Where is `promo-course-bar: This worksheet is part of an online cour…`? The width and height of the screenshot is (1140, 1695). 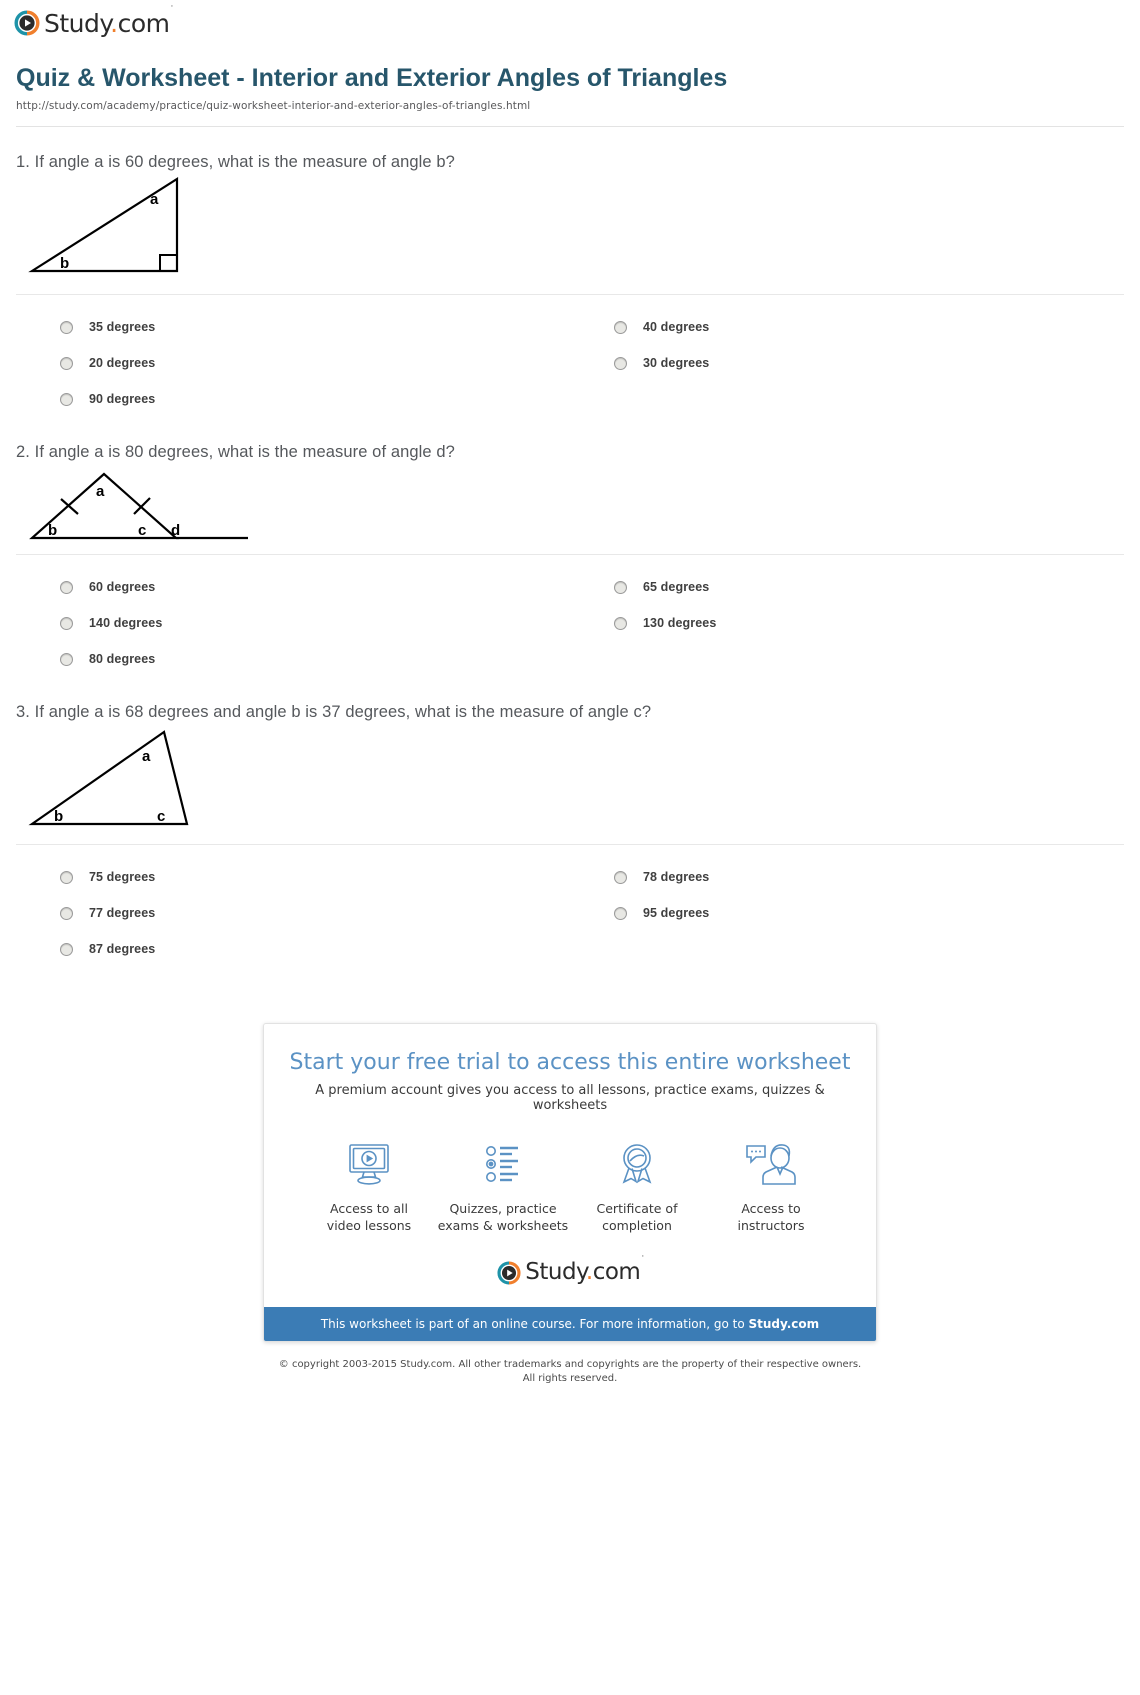
promo-course-bar: This worksheet is part of an online cour… is located at coordinates (570, 1323).